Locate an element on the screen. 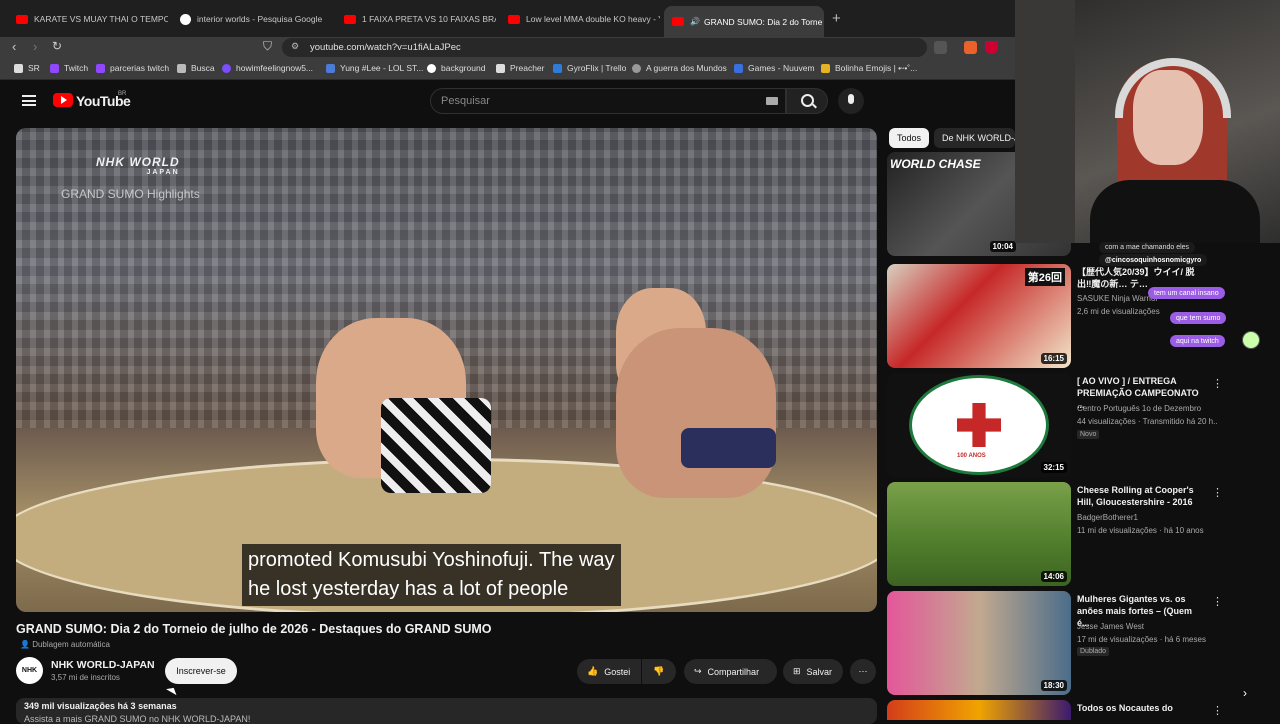 The width and height of the screenshot is (1280, 724). chevron-right-icon: › is located at coordinates (1245, 693).